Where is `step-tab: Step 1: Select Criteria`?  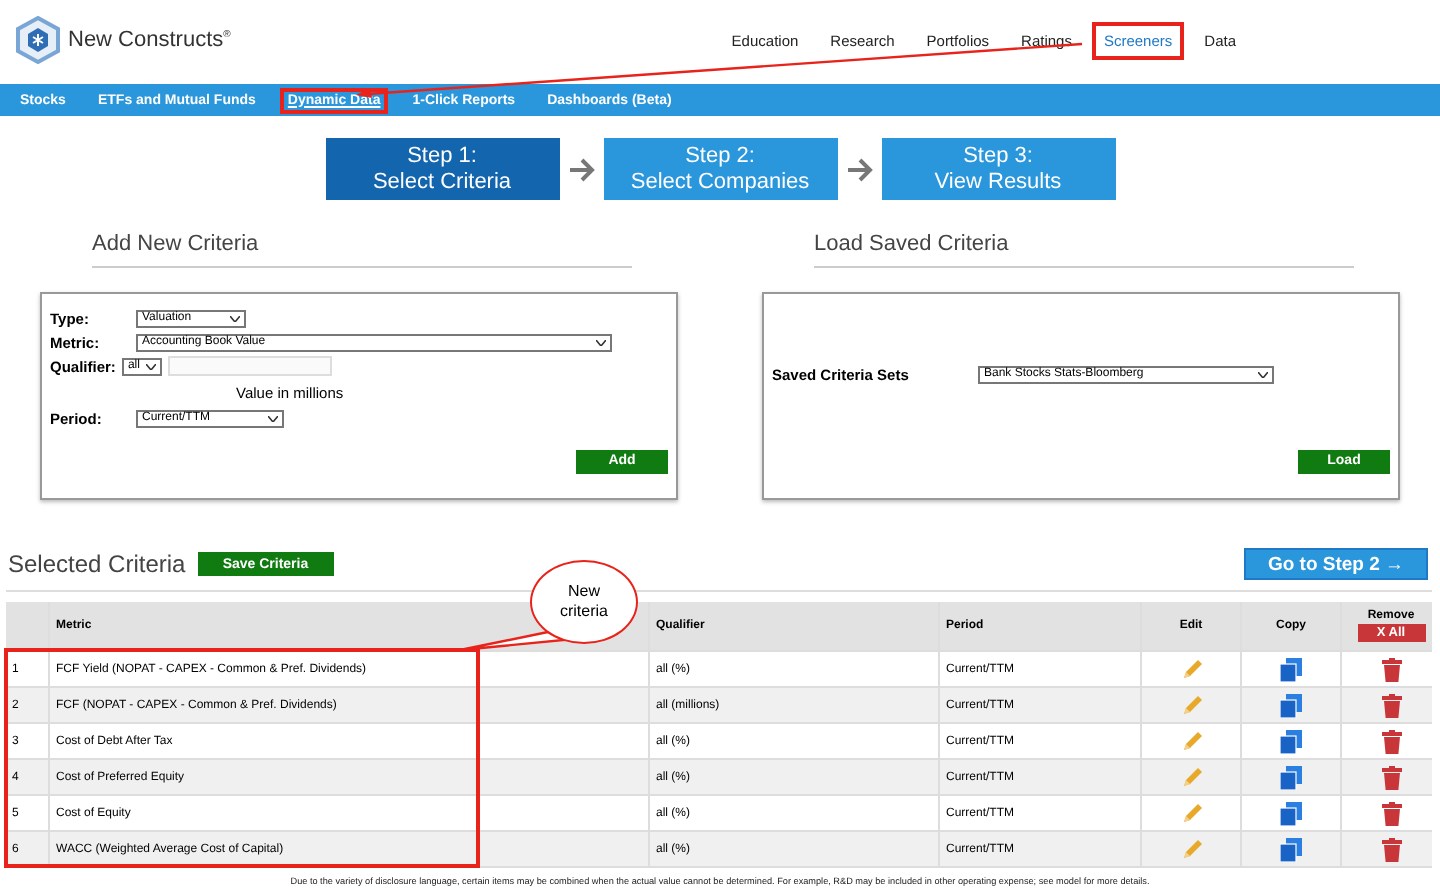 step-tab: Step 1: Select Criteria is located at coordinates (442, 169).